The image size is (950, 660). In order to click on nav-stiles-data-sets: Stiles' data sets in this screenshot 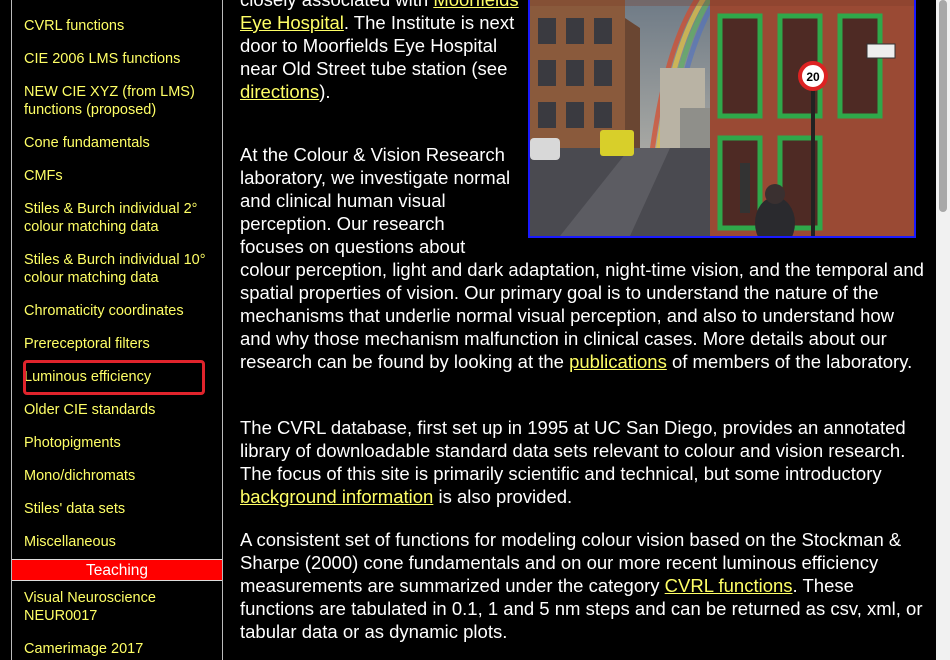, I will do `click(119, 509)`.